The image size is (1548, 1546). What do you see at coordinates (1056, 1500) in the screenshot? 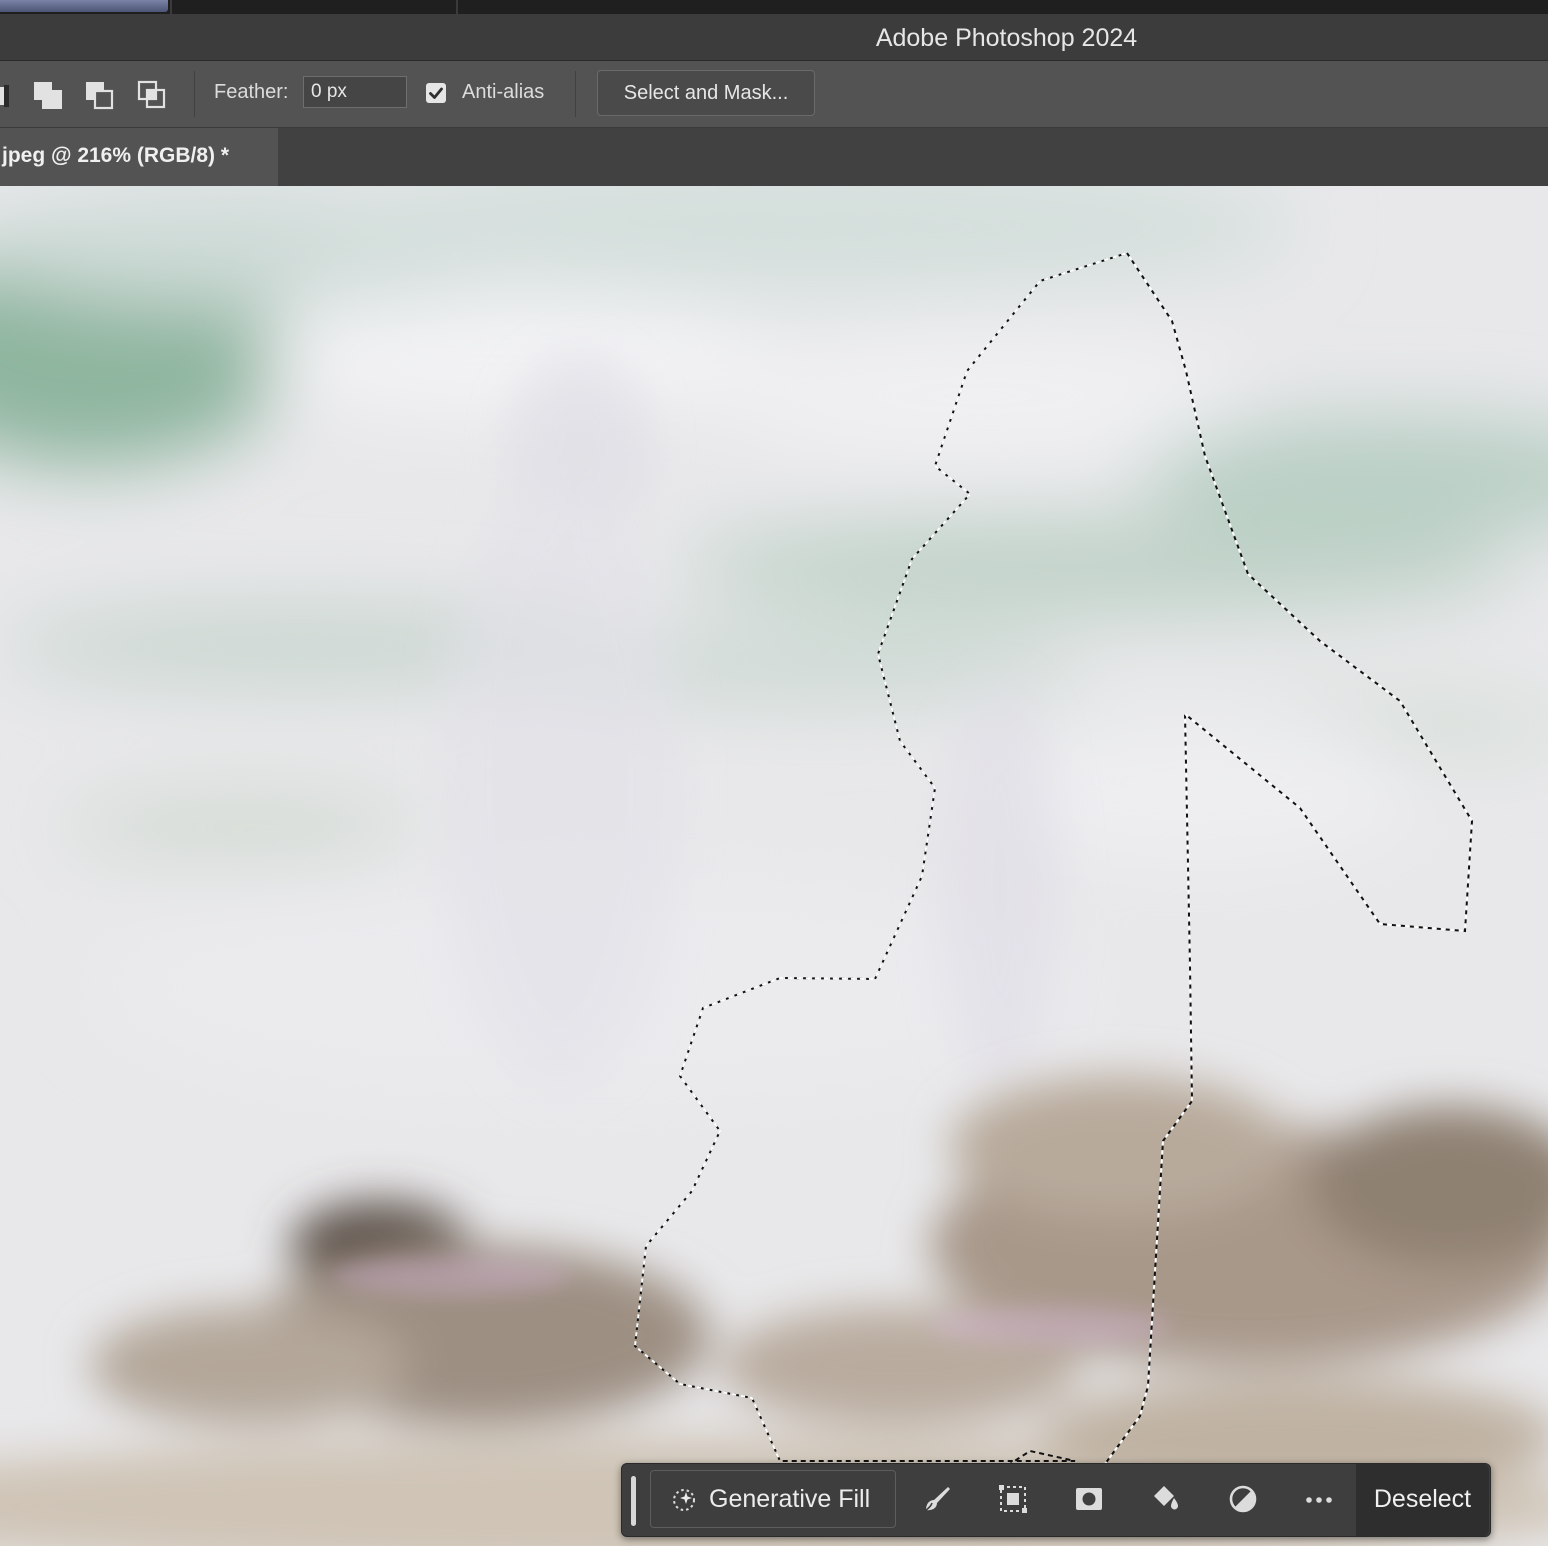
I see `contextual-task-bar: Generative Fill Deselect` at bounding box center [1056, 1500].